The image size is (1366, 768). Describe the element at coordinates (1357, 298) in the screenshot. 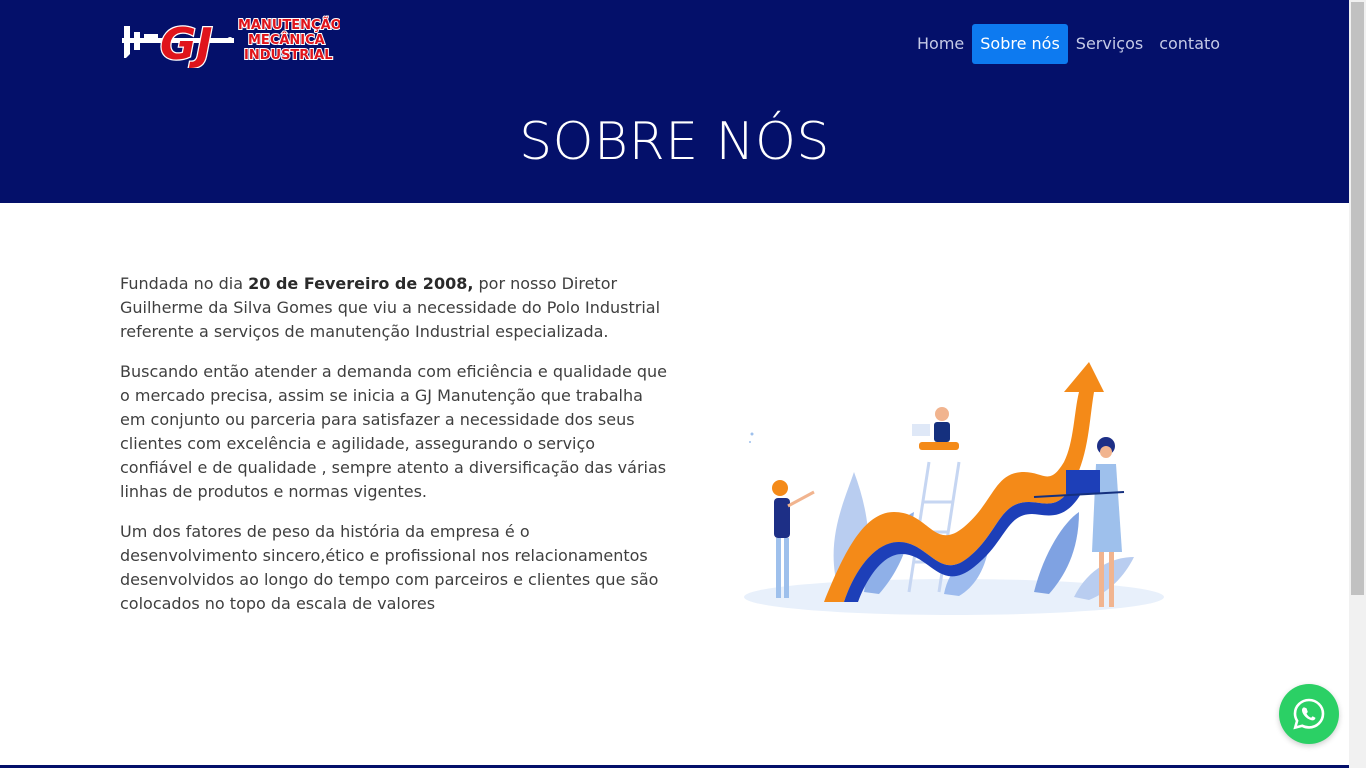

I see `scrollbar-thumb` at that location.